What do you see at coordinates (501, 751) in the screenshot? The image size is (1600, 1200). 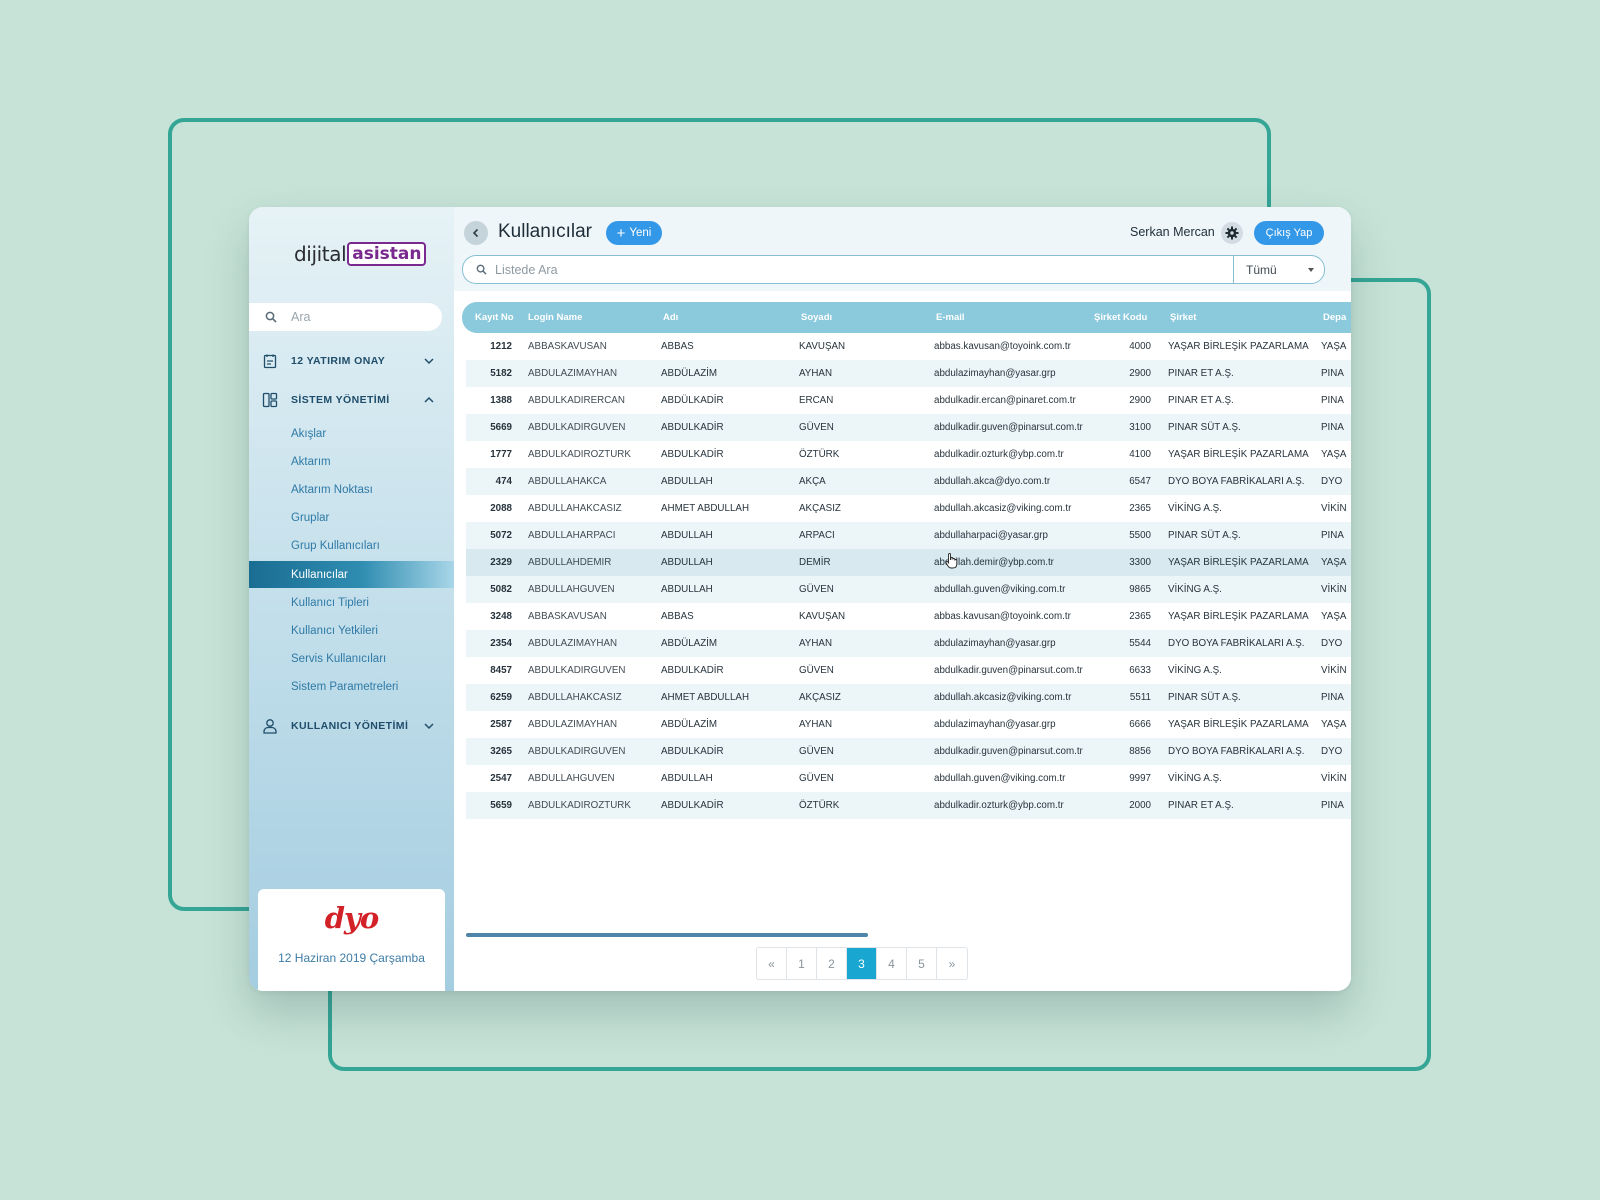 I see `cell-kayit-no: 3265` at bounding box center [501, 751].